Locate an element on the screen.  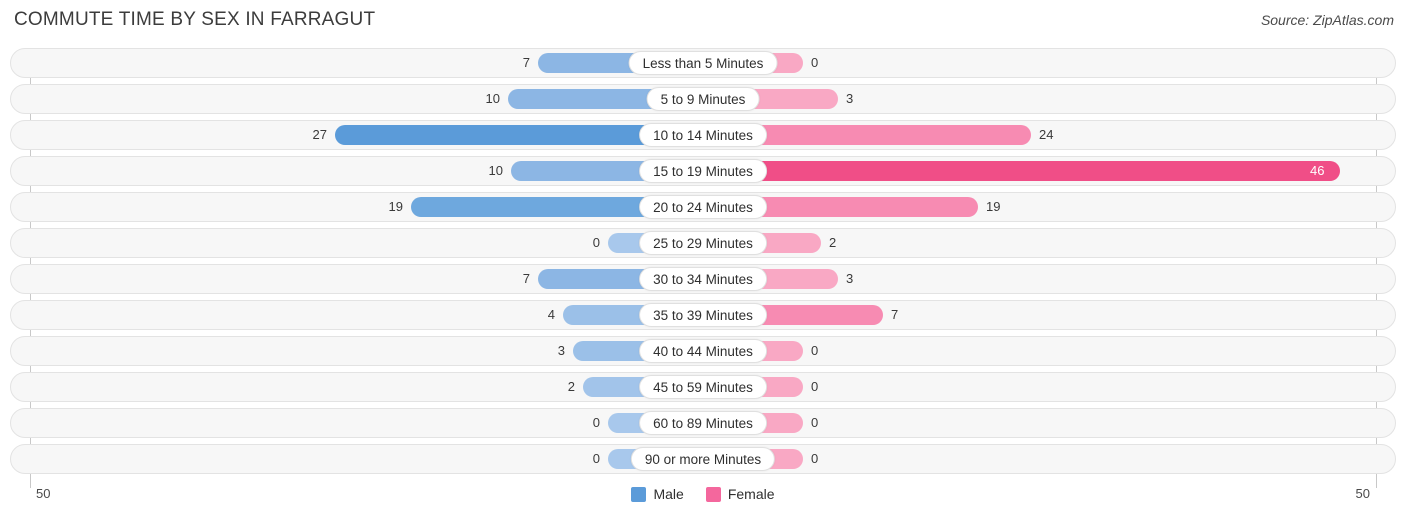
source-attribution: Source: ZipAtlas.com is located at coordinates (1327, 20).